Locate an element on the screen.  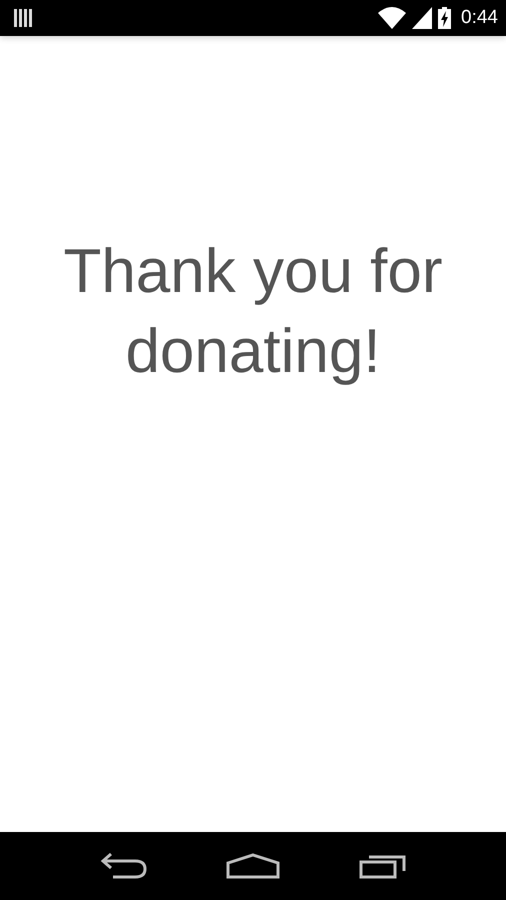
wifi-icon is located at coordinates (392, 18).